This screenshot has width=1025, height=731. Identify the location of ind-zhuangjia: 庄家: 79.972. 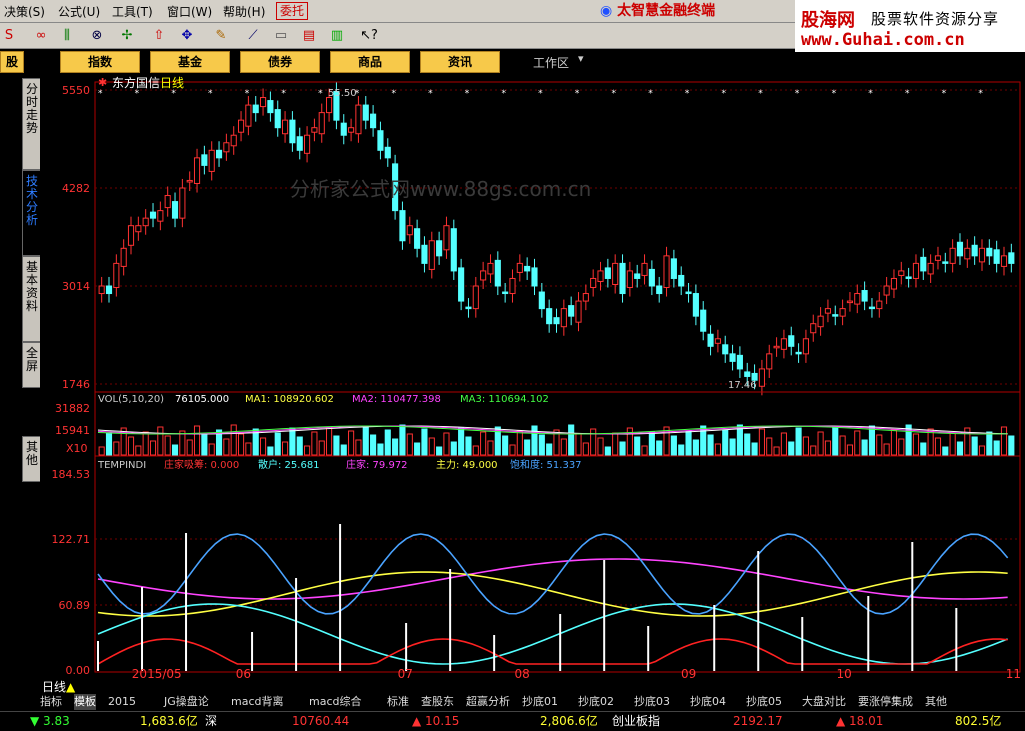
(377, 464).